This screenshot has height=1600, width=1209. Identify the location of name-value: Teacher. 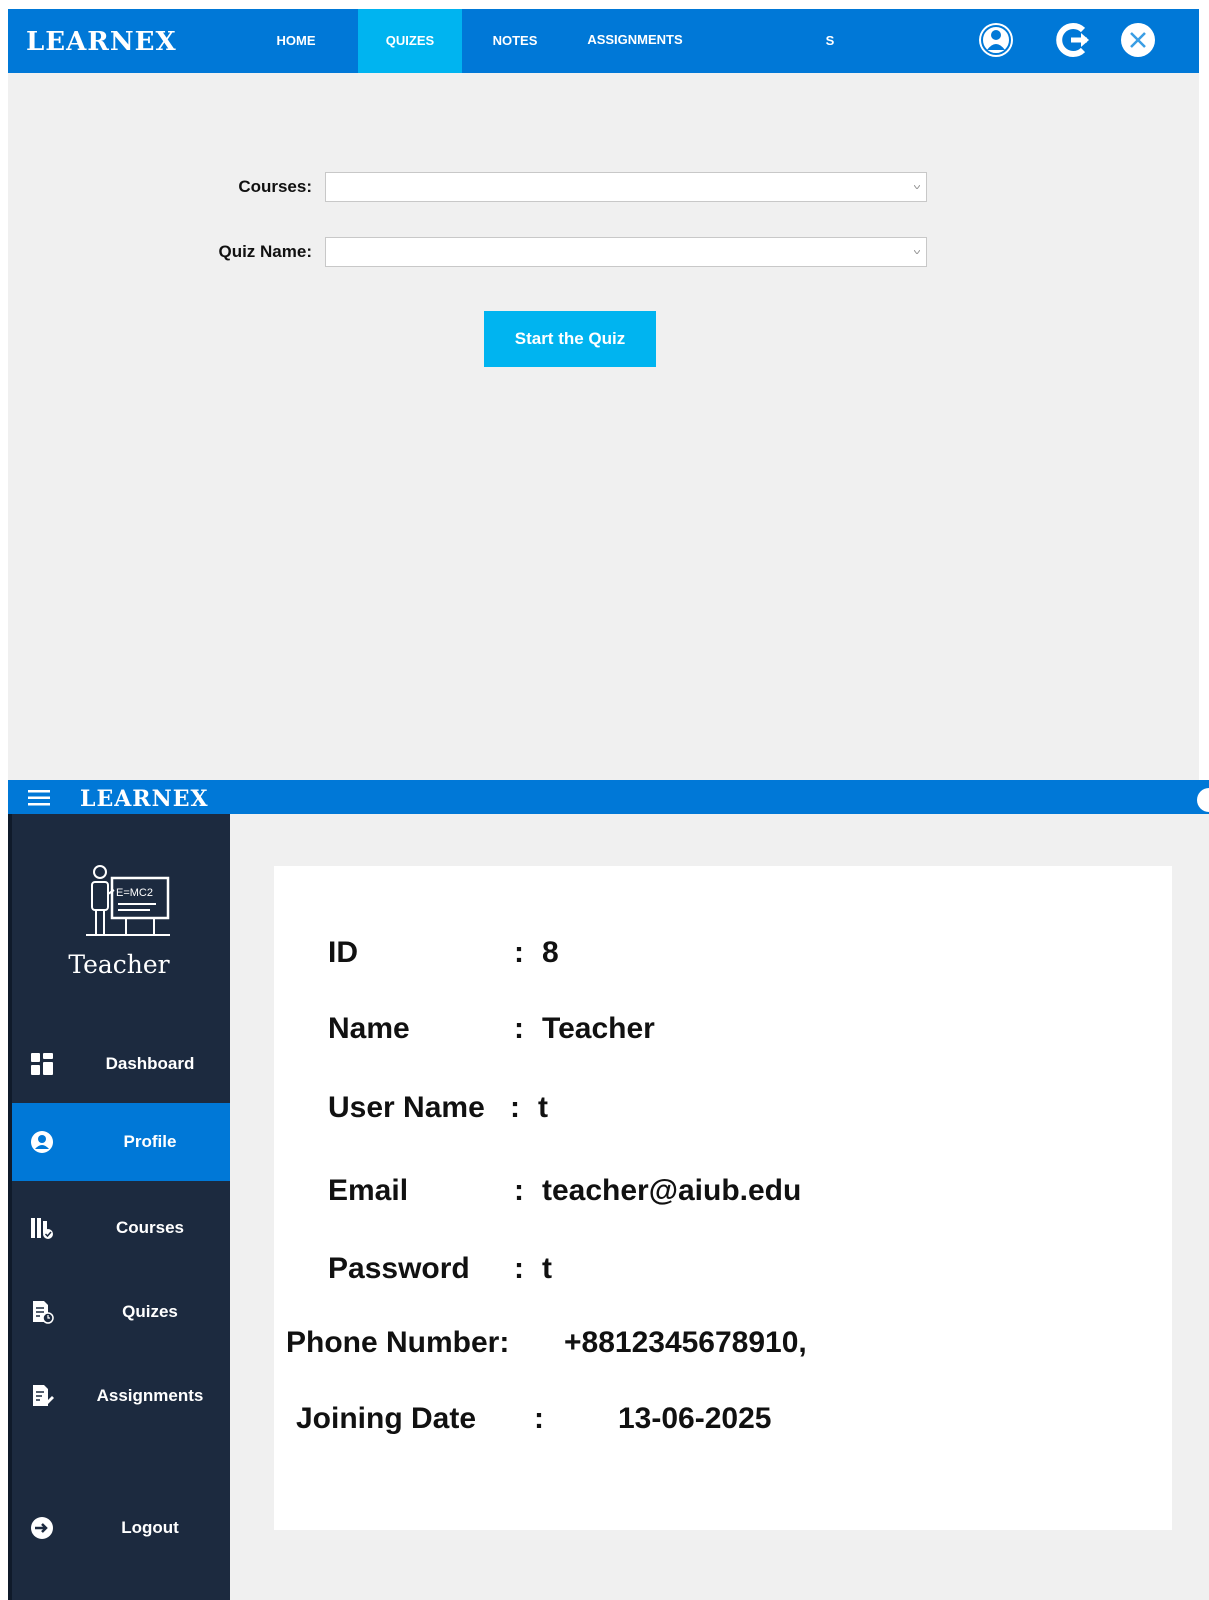
(598, 1028).